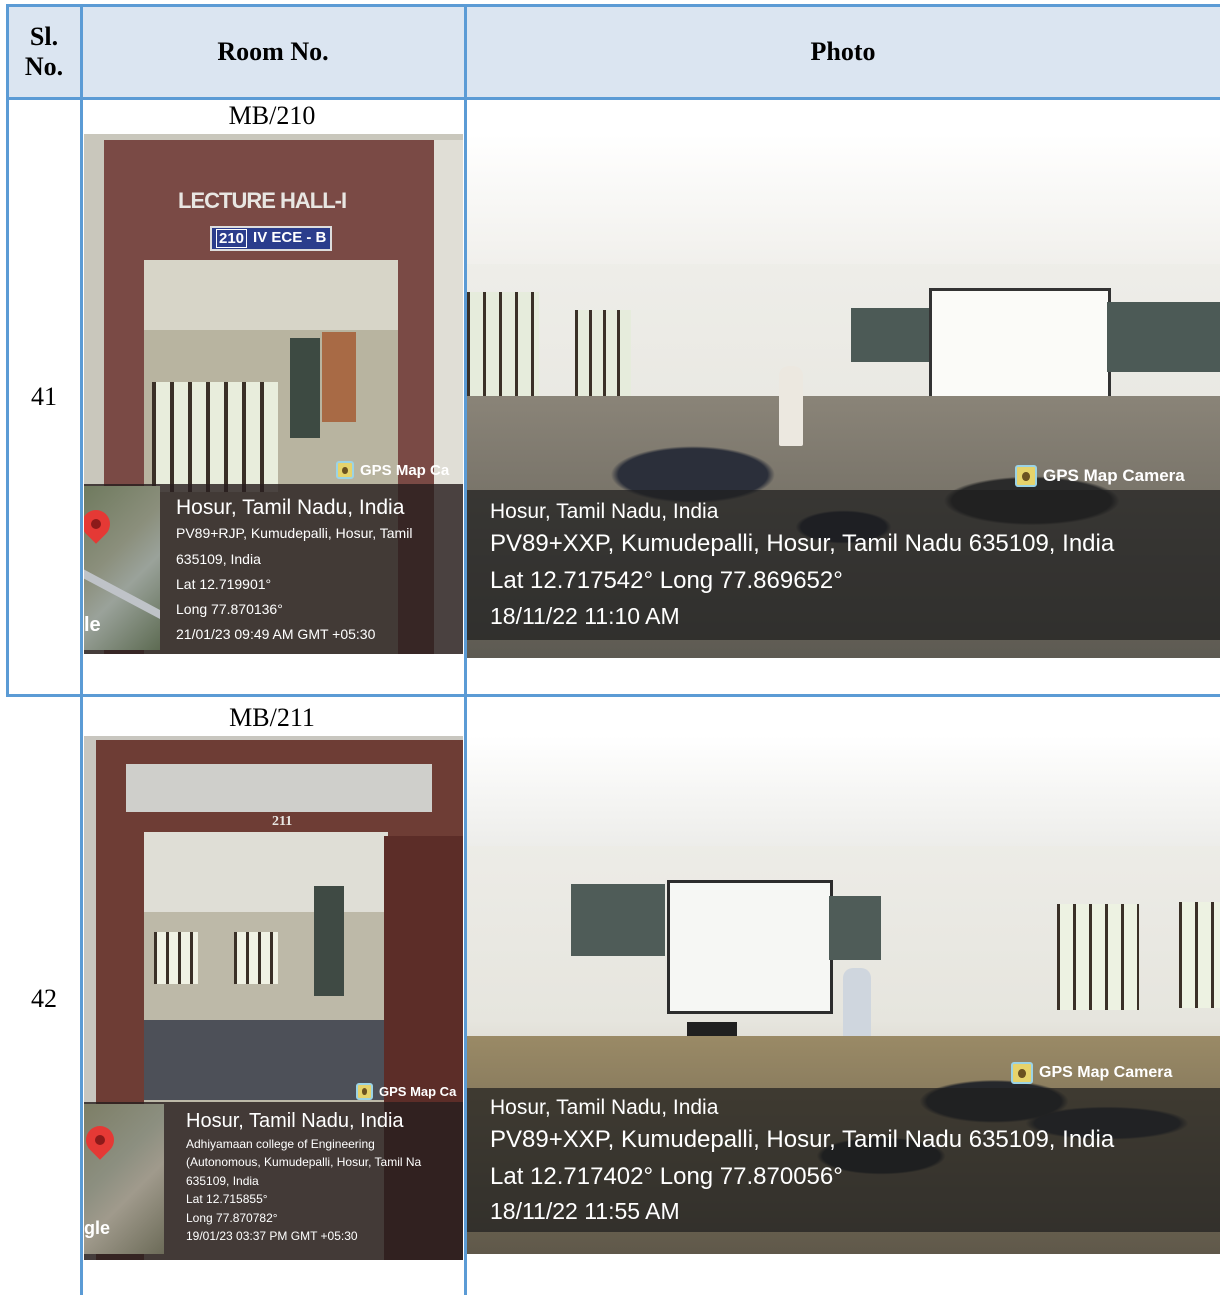  I want to click on map-google-text: le, so click(92, 625).